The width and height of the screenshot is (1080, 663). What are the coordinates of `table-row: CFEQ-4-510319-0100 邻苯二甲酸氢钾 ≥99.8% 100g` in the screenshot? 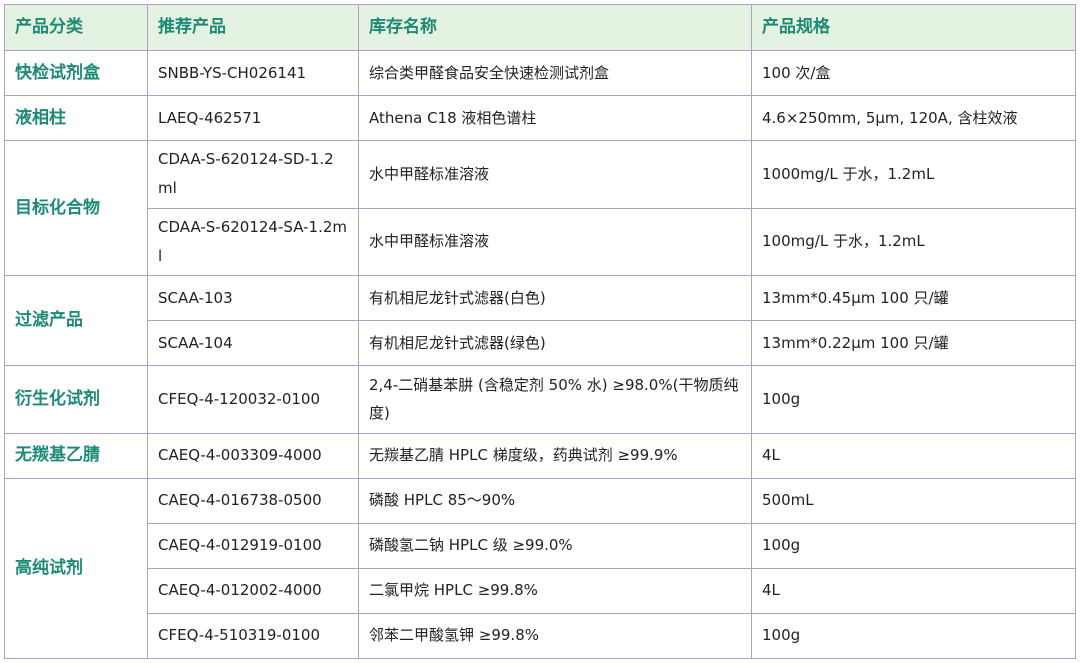 It's located at (540, 636).